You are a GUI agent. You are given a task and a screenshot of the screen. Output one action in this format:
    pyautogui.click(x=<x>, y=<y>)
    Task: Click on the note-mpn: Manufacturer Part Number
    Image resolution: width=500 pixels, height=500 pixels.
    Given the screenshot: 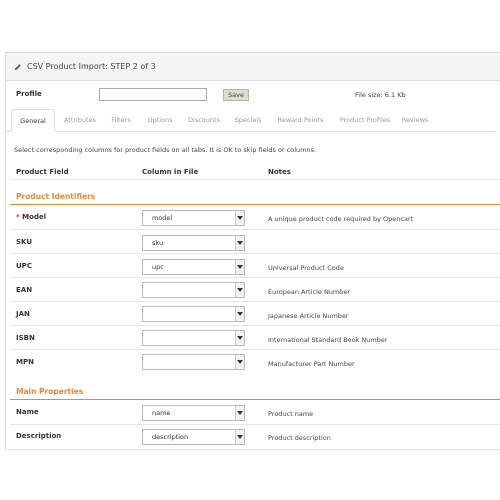 What is the action you would take?
    pyautogui.click(x=311, y=364)
    